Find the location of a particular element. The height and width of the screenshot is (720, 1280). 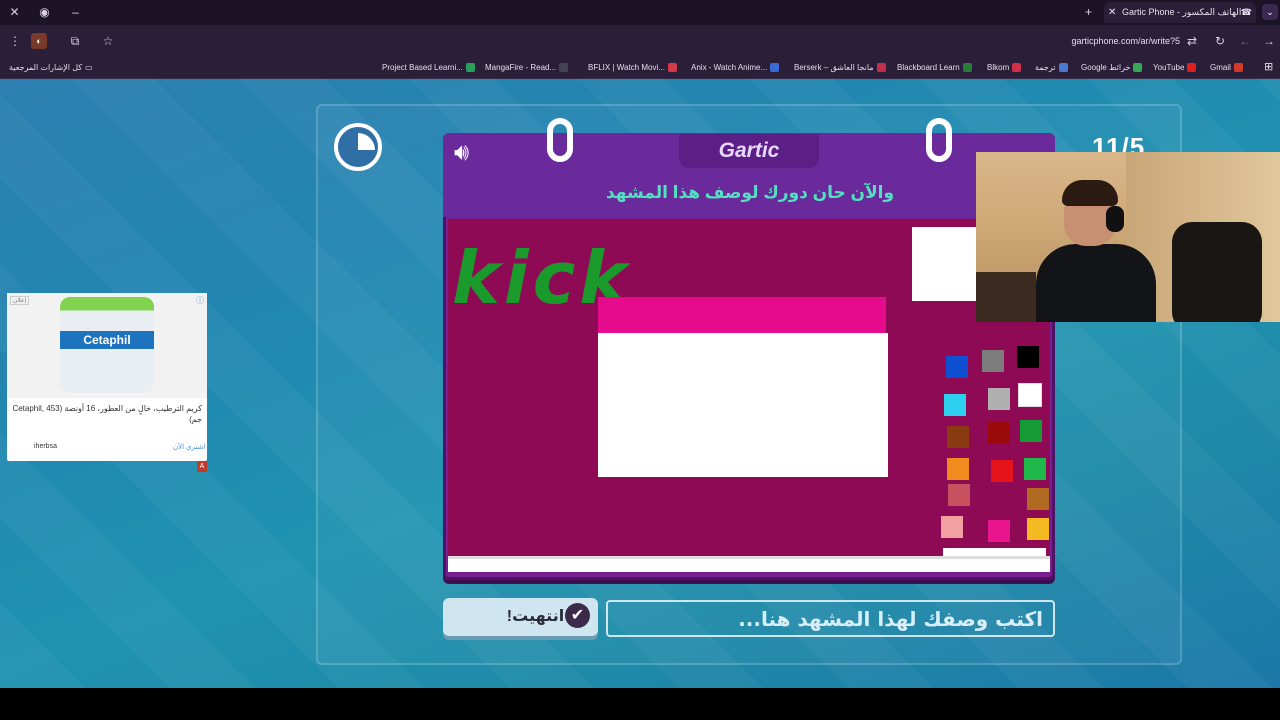

bookmark-item: ترجمة is located at coordinates (1051, 67).